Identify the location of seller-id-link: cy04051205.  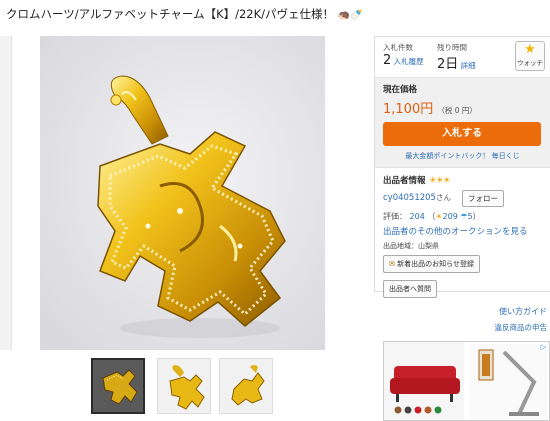
(409, 198).